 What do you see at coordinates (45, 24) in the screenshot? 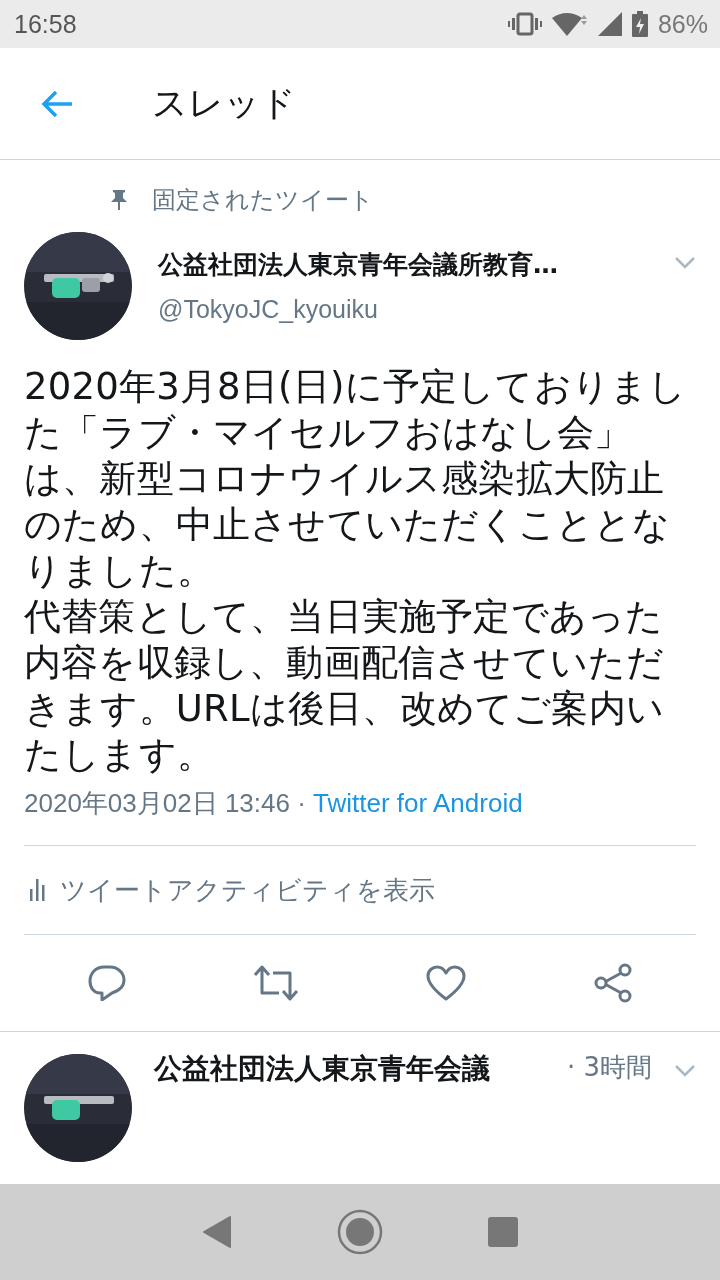
I see `status-time: 16:58` at bounding box center [45, 24].